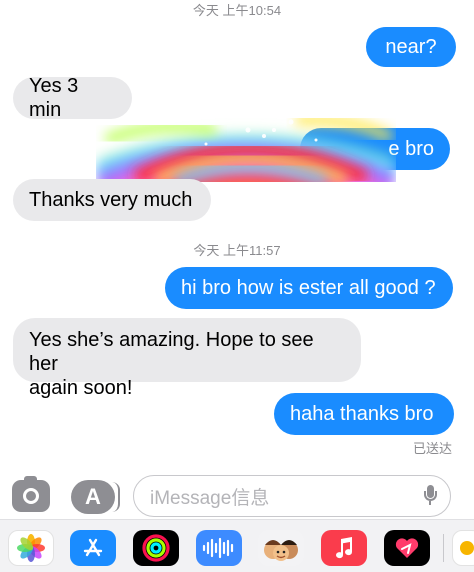  What do you see at coordinates (156, 548) in the screenshot?
I see `activity-icon` at bounding box center [156, 548].